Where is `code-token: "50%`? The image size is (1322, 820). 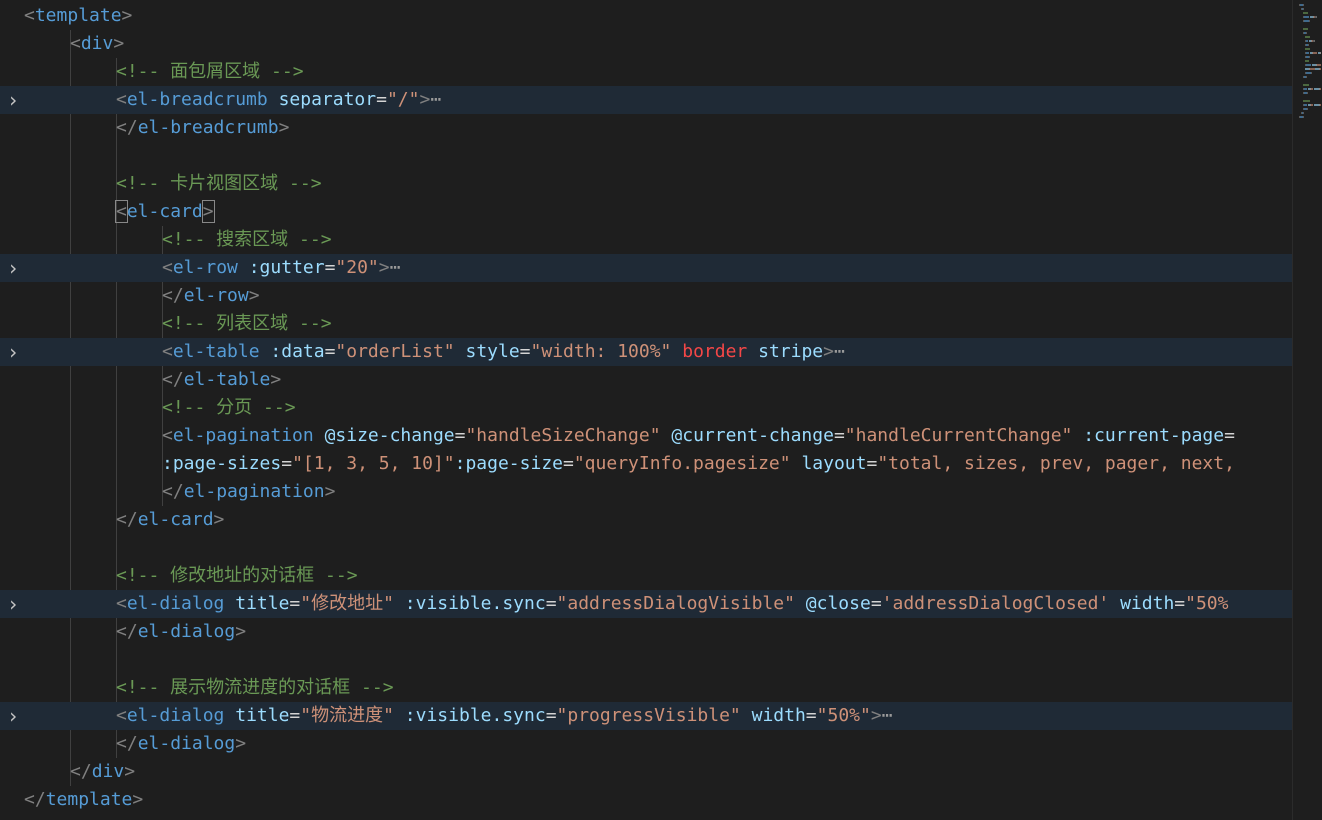
code-token: "50% is located at coordinates (1207, 603).